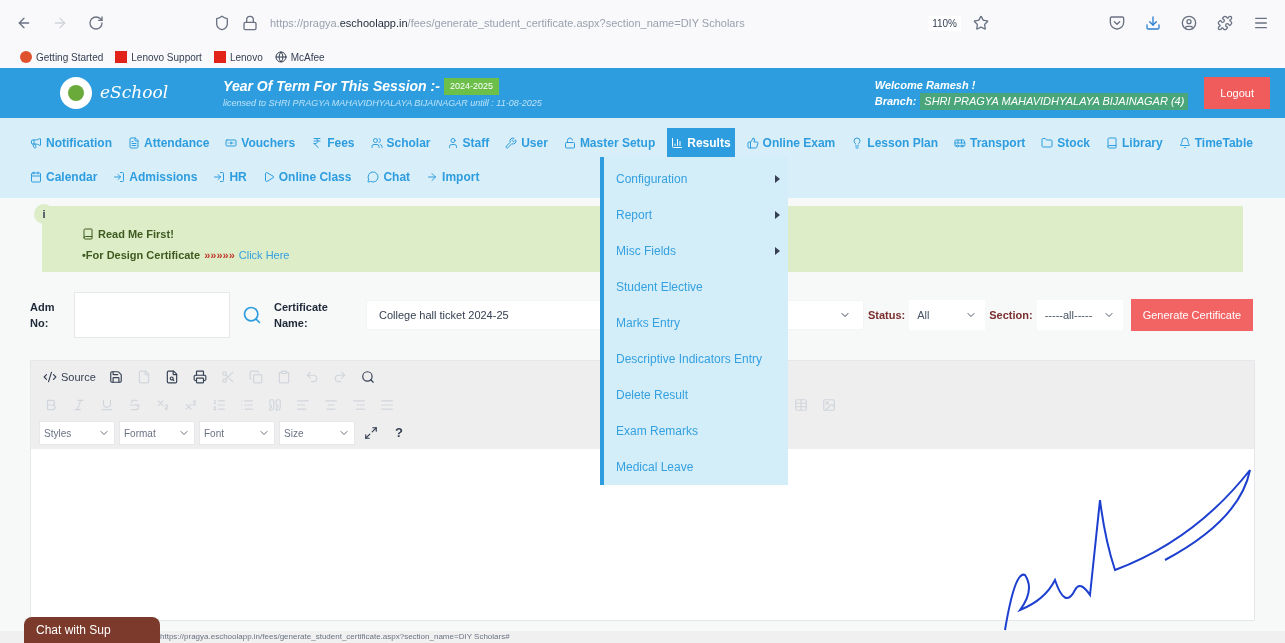 The height and width of the screenshot is (643, 1285). I want to click on notice-title: Read Me First!, so click(136, 234).